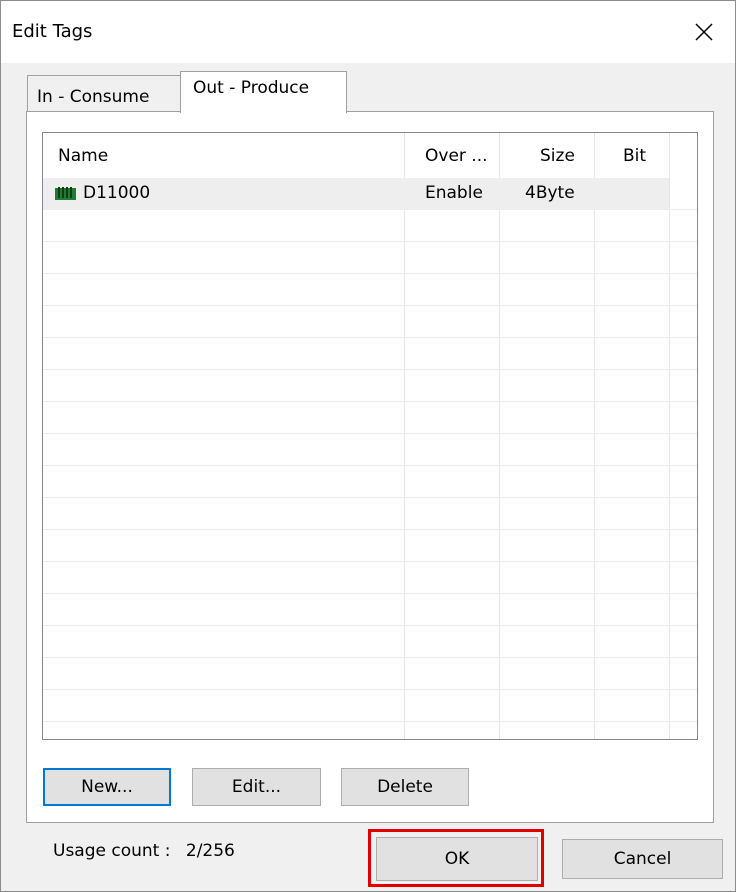 The image size is (736, 892). What do you see at coordinates (263, 92) in the screenshot?
I see `tab-out-produce: Out - Produce` at bounding box center [263, 92].